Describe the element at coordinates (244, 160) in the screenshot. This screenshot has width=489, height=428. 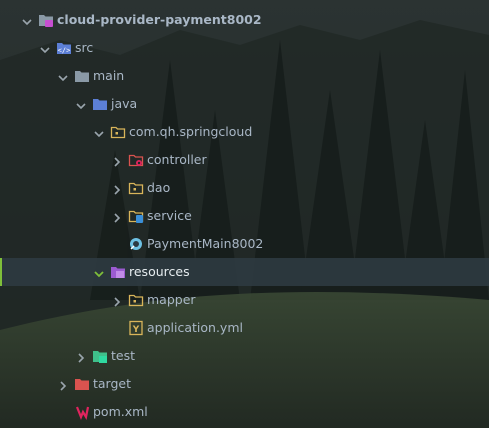
I see `tree-item-controller: controller` at that location.